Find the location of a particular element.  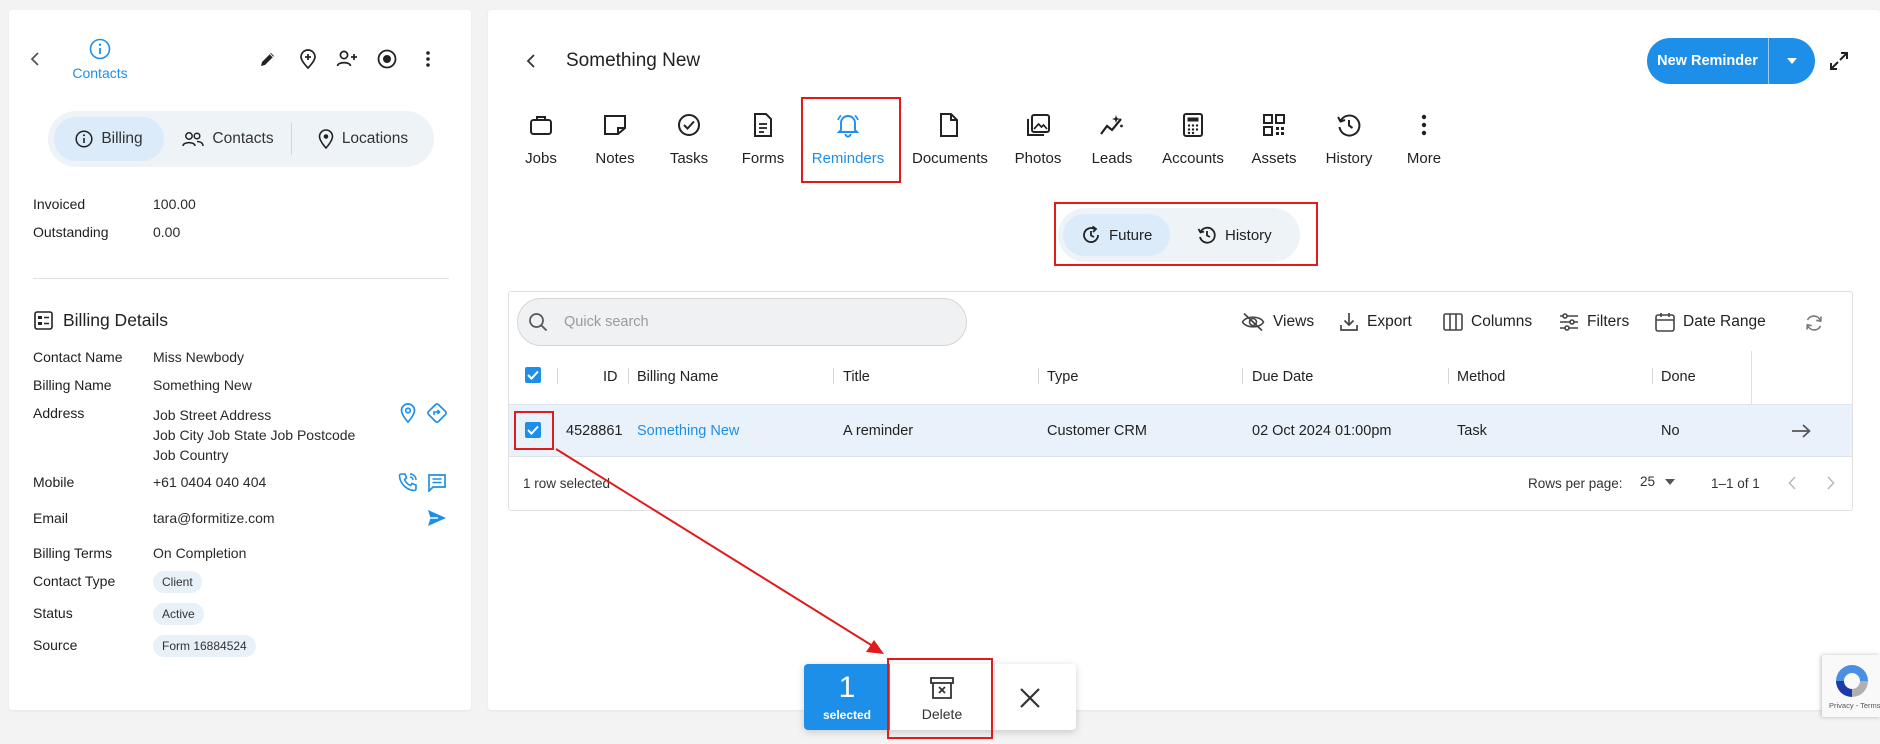

archive-delete-icon is located at coordinates (942, 688).